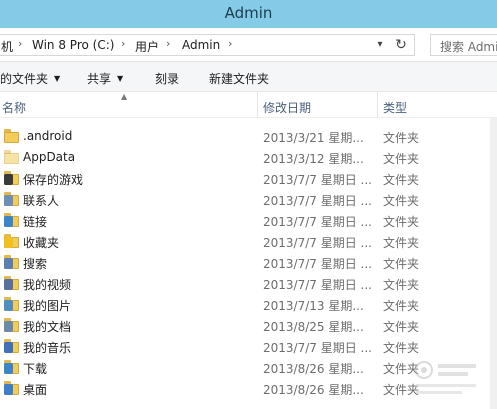  What do you see at coordinates (401, 45) in the screenshot?
I see `refresh-icon: ↻` at bounding box center [401, 45].